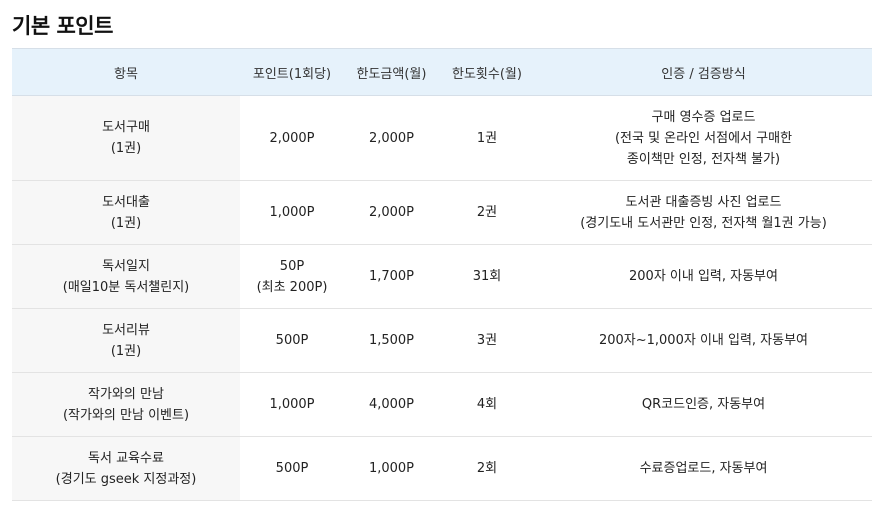 The width and height of the screenshot is (881, 516). I want to click on cell-method: QR코드인증, 자동부여, so click(703, 404).